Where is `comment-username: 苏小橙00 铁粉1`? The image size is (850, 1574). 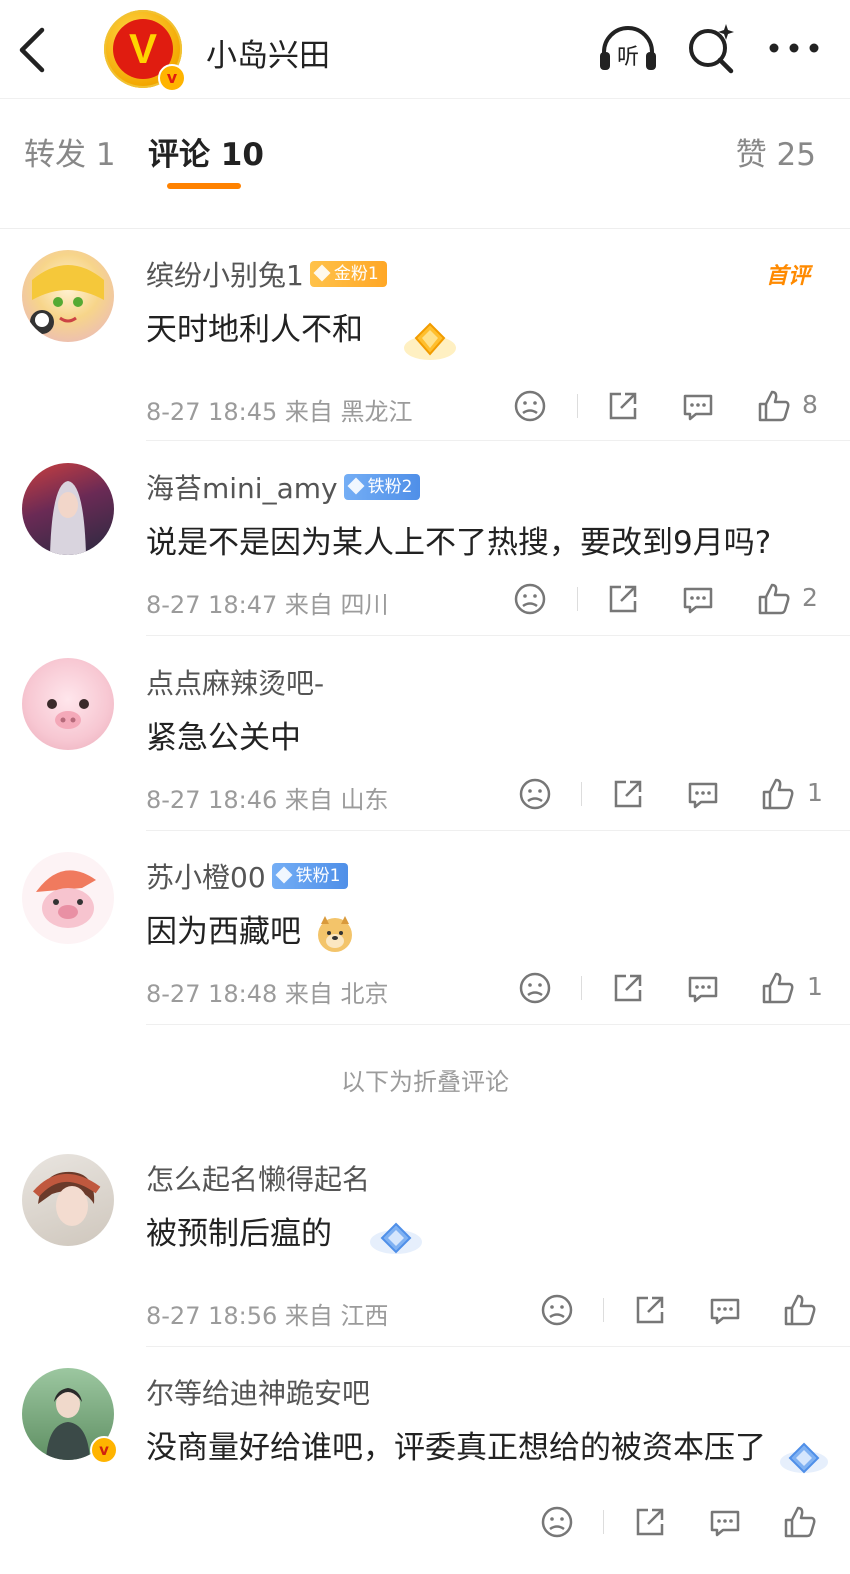 comment-username: 苏小橙00 铁粉1 is located at coordinates (247, 876).